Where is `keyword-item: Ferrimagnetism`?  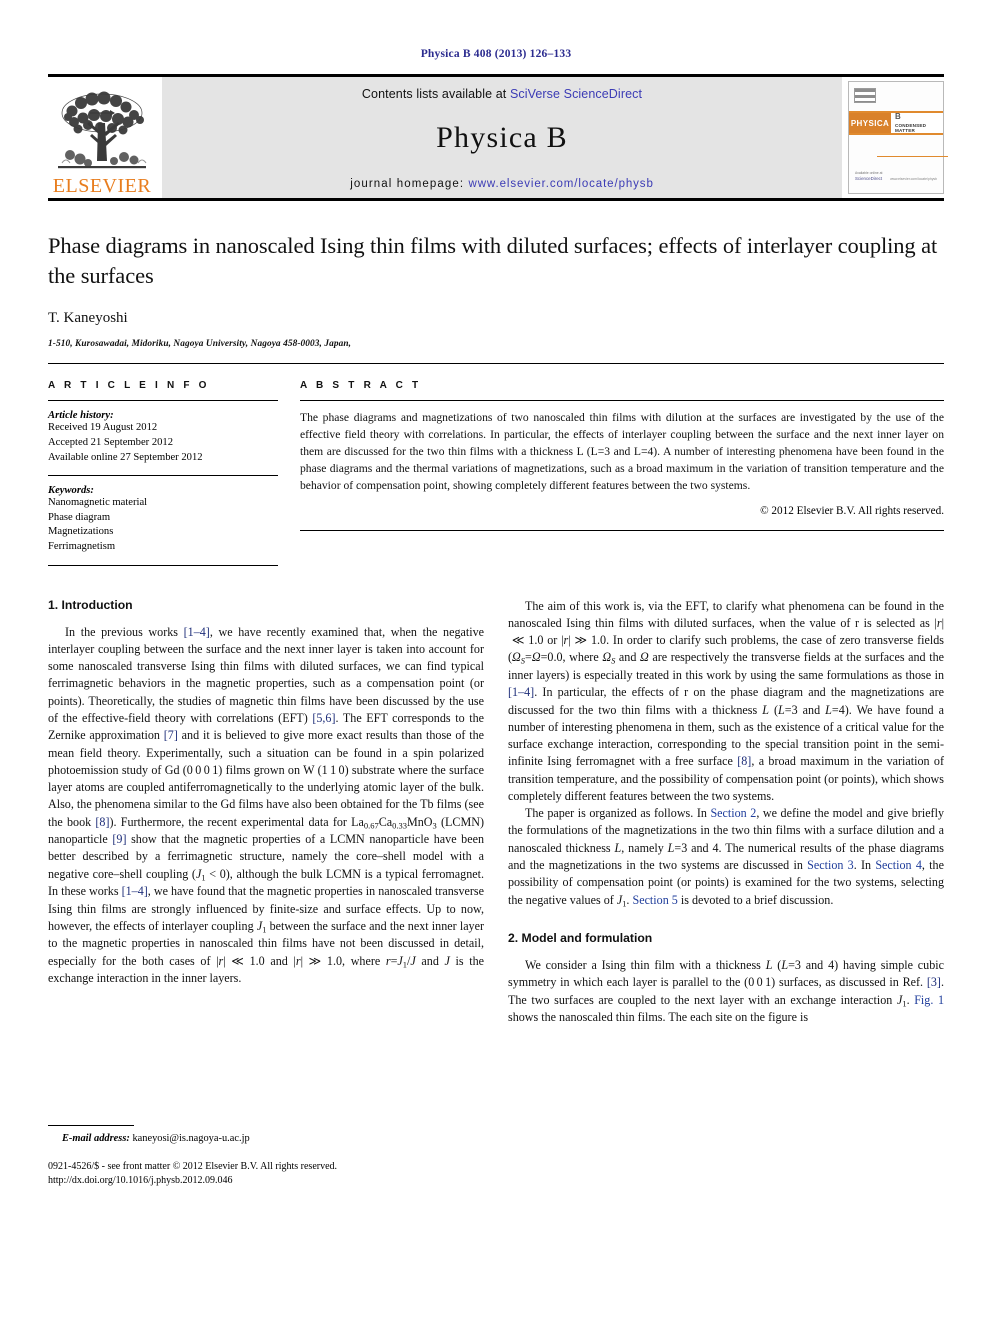 keyword-item: Ferrimagnetism is located at coordinates (82, 547).